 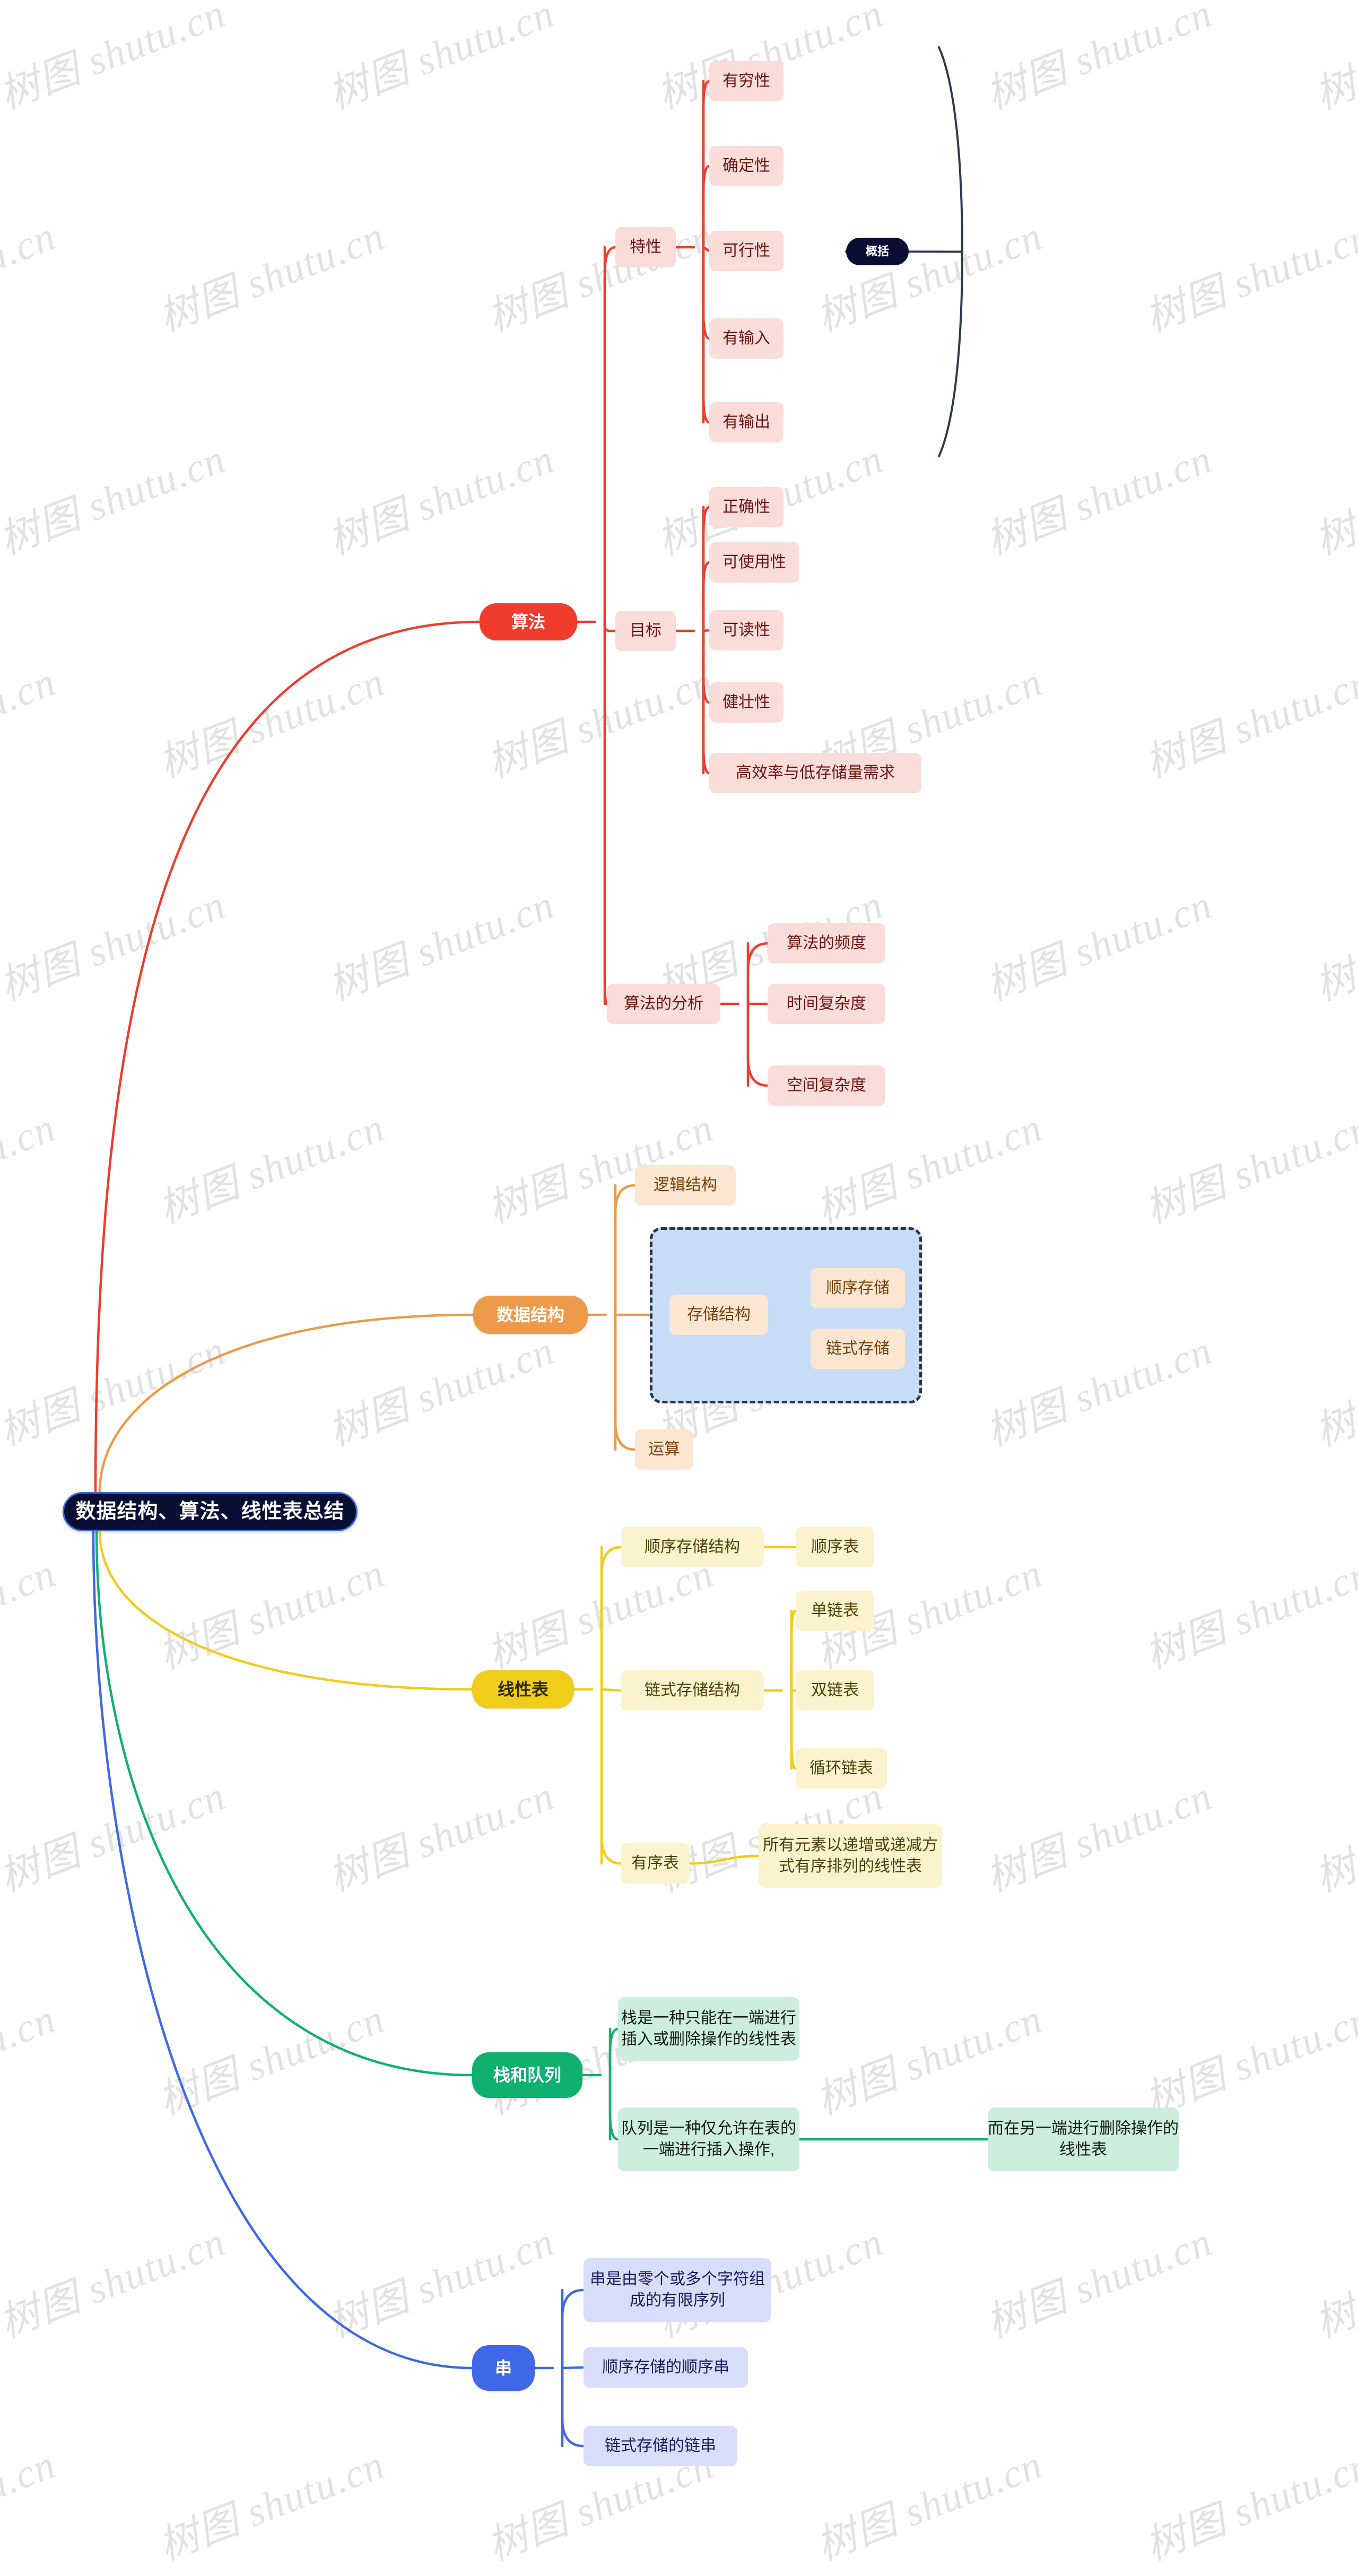 What do you see at coordinates (685, 1185) in the screenshot?
I see `subtopic-logical-structure: 逻辑结构` at bounding box center [685, 1185].